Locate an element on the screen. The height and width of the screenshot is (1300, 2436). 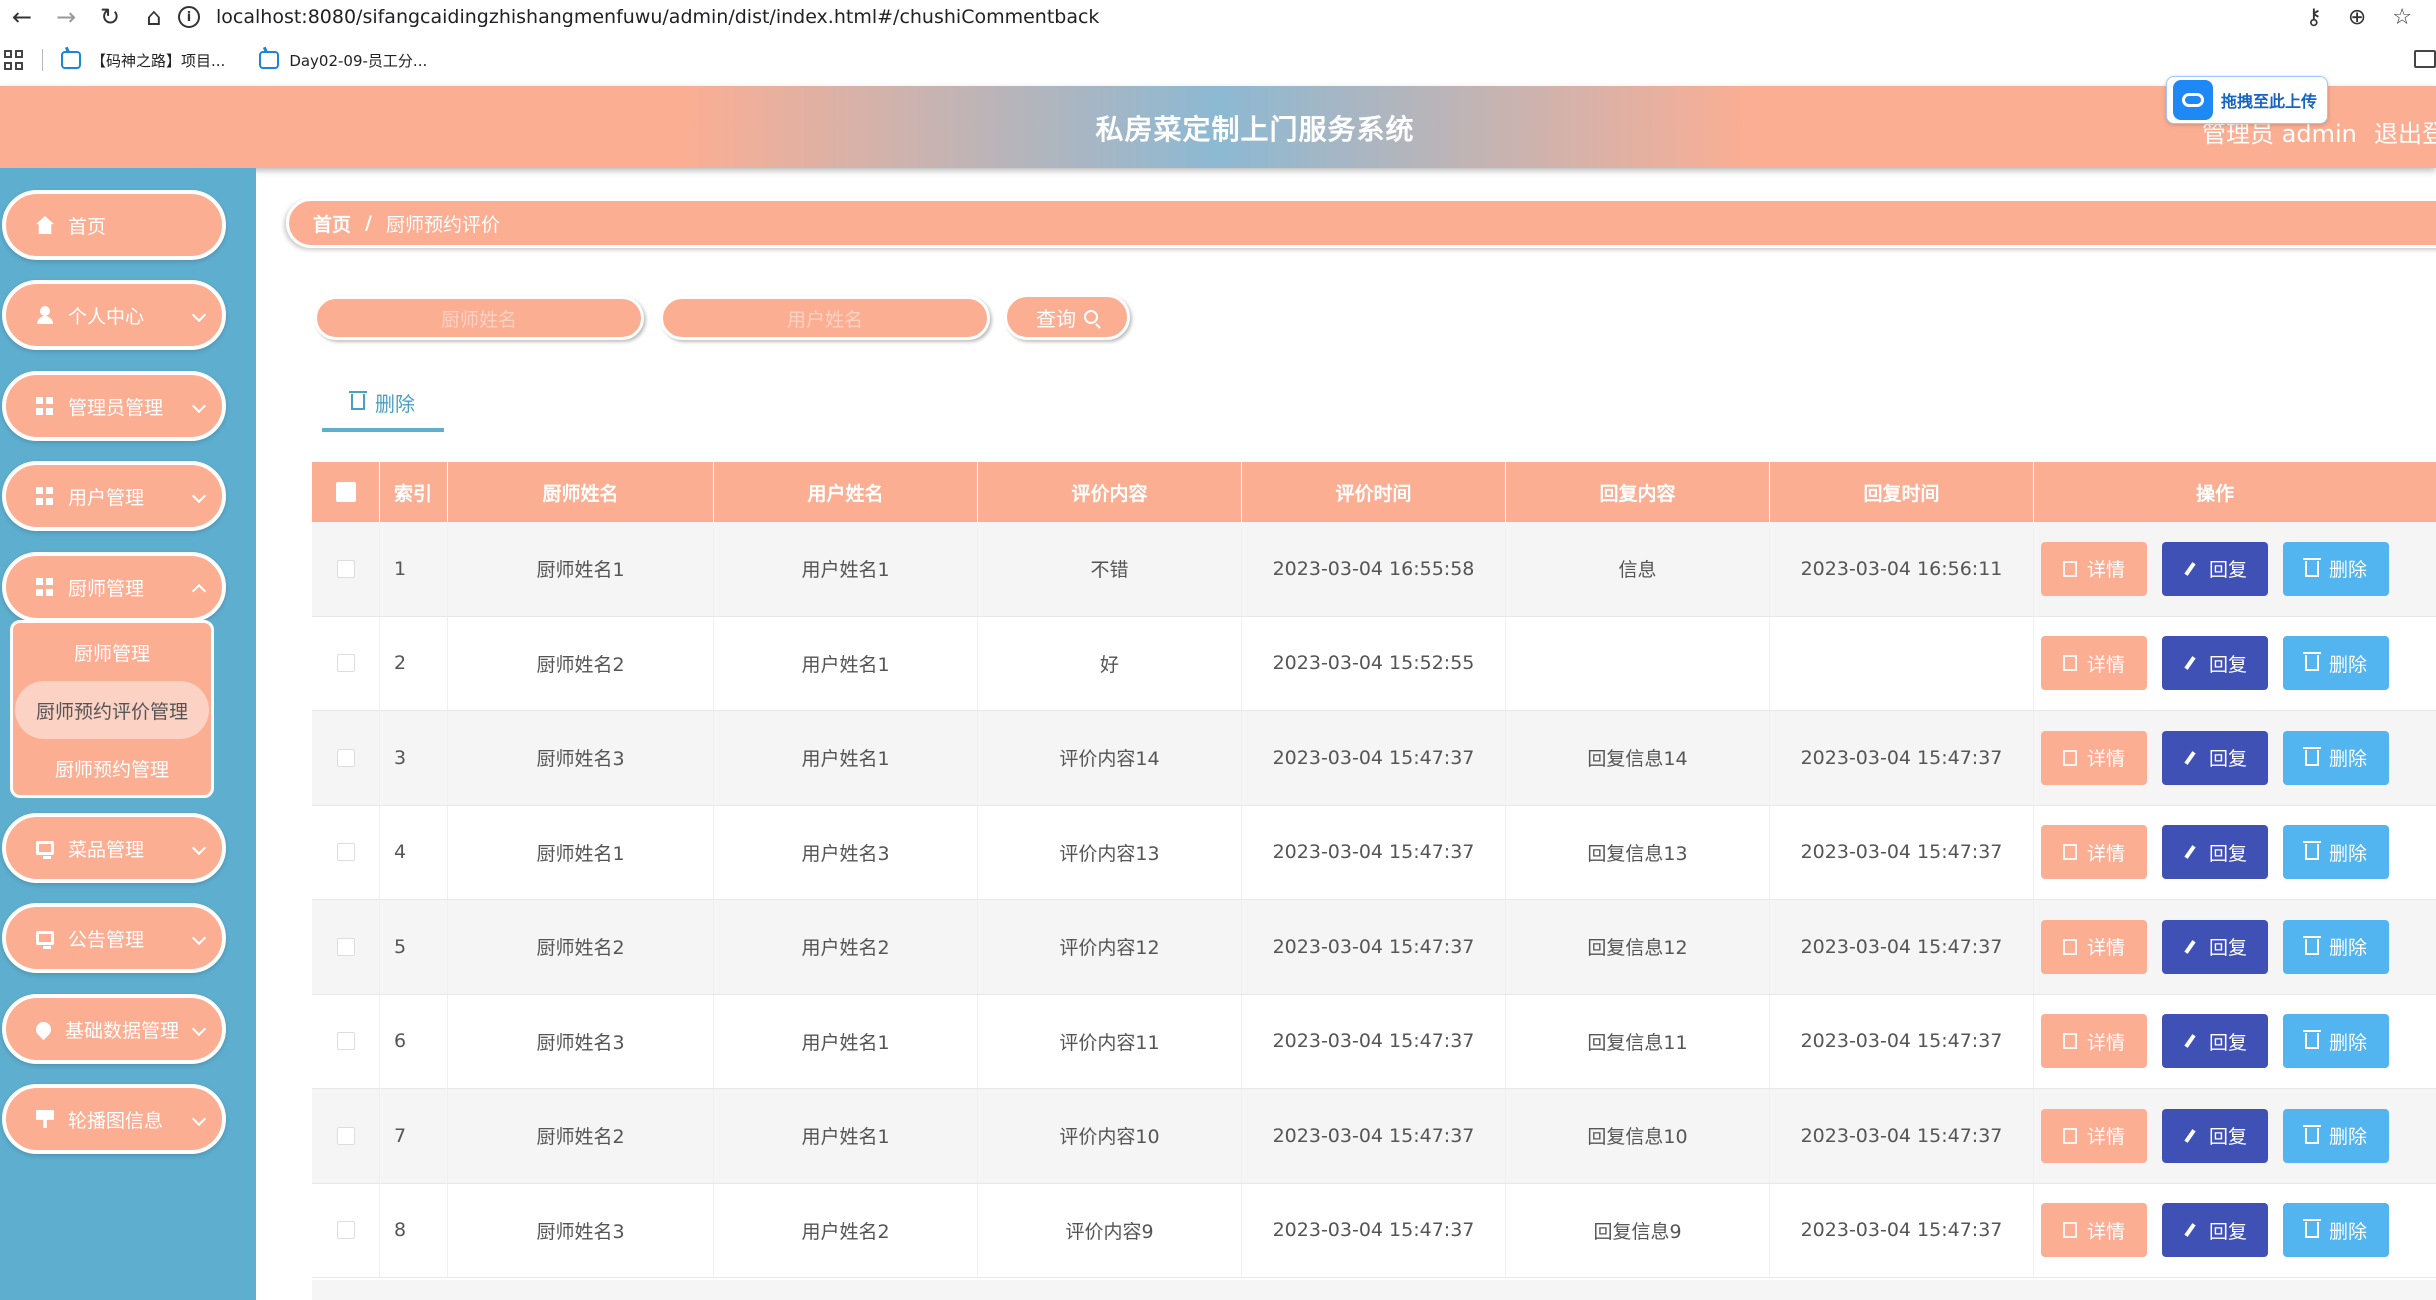
cell-reply: 信息 is located at coordinates (1638, 569).